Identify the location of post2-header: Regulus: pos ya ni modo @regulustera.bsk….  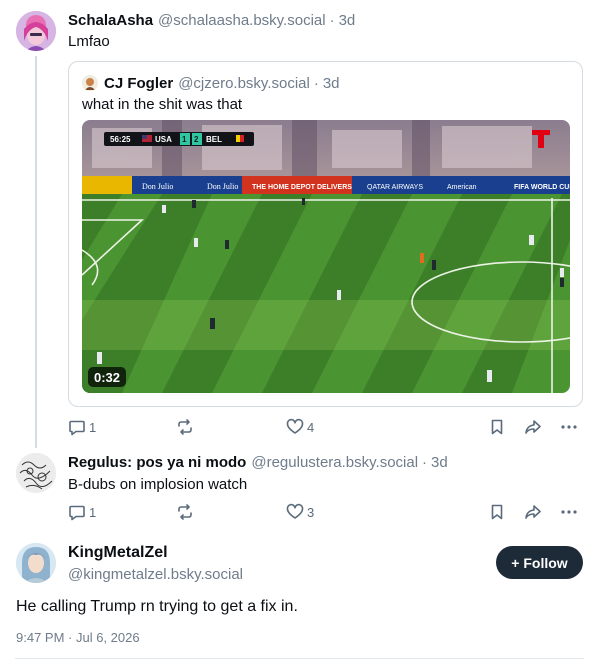
(258, 462).